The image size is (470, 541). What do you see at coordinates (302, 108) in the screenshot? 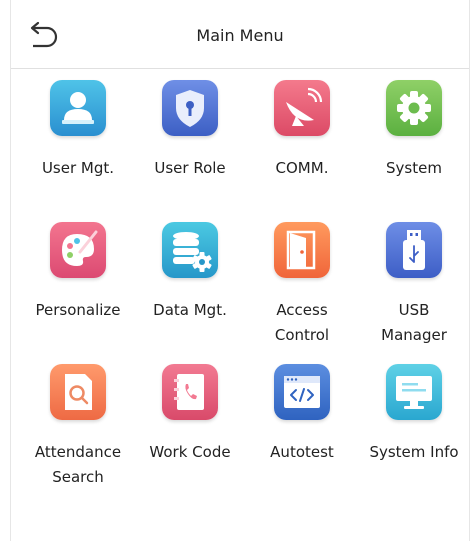
I see `satellite-dish-icon` at bounding box center [302, 108].